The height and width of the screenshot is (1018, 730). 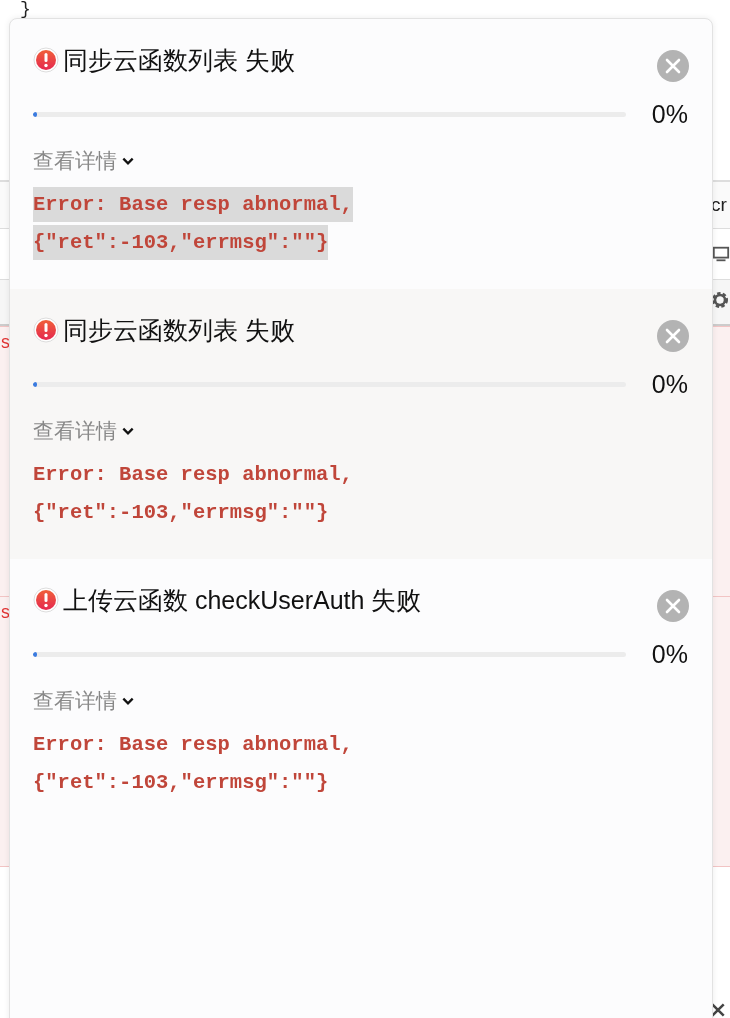 I want to click on code-text: }, so click(x=25, y=9).